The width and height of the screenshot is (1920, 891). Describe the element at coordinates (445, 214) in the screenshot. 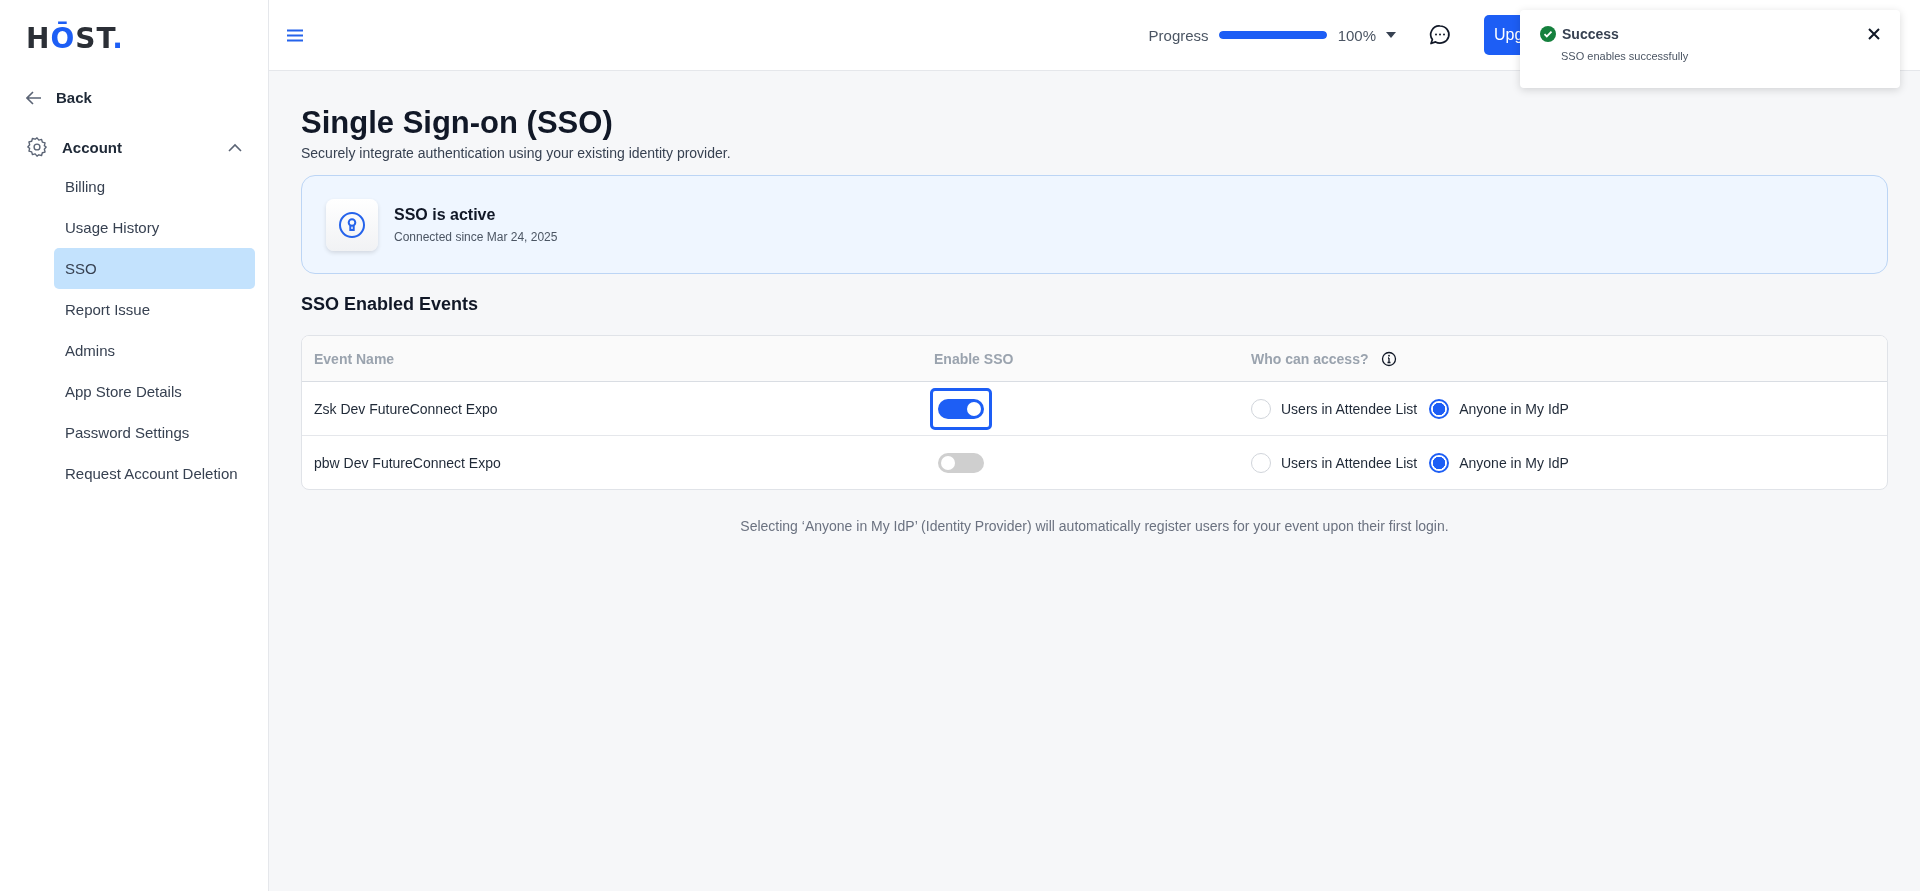

I see `status-title: SSO is active` at that location.